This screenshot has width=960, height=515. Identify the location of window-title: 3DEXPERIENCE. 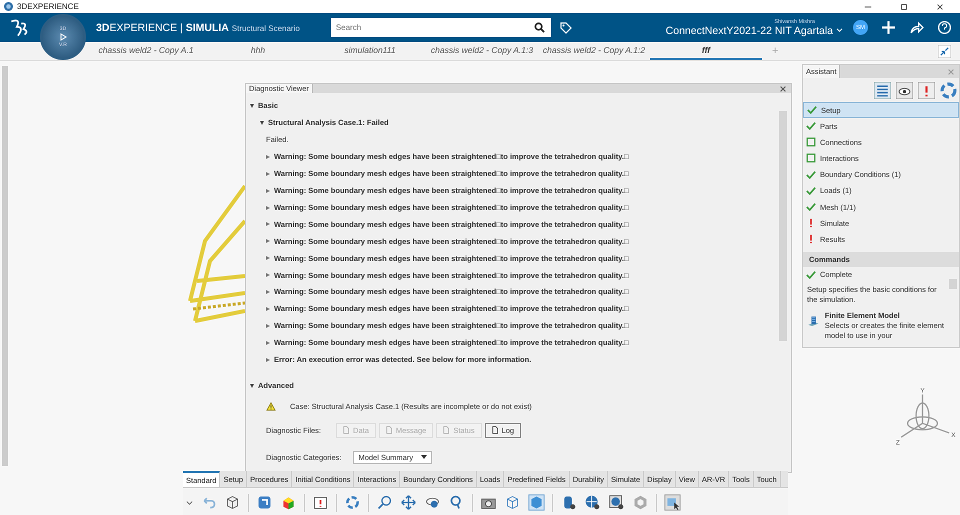
(48, 6).